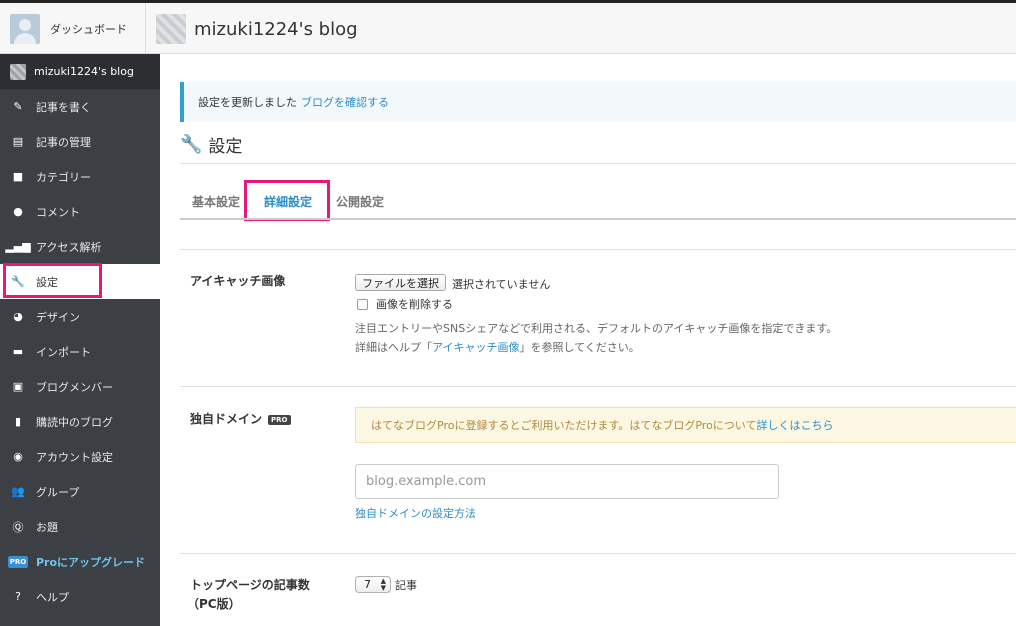 This screenshot has height=626, width=1016. What do you see at coordinates (216, 201) in the screenshot?
I see `tab-basic: 基本設定` at bounding box center [216, 201].